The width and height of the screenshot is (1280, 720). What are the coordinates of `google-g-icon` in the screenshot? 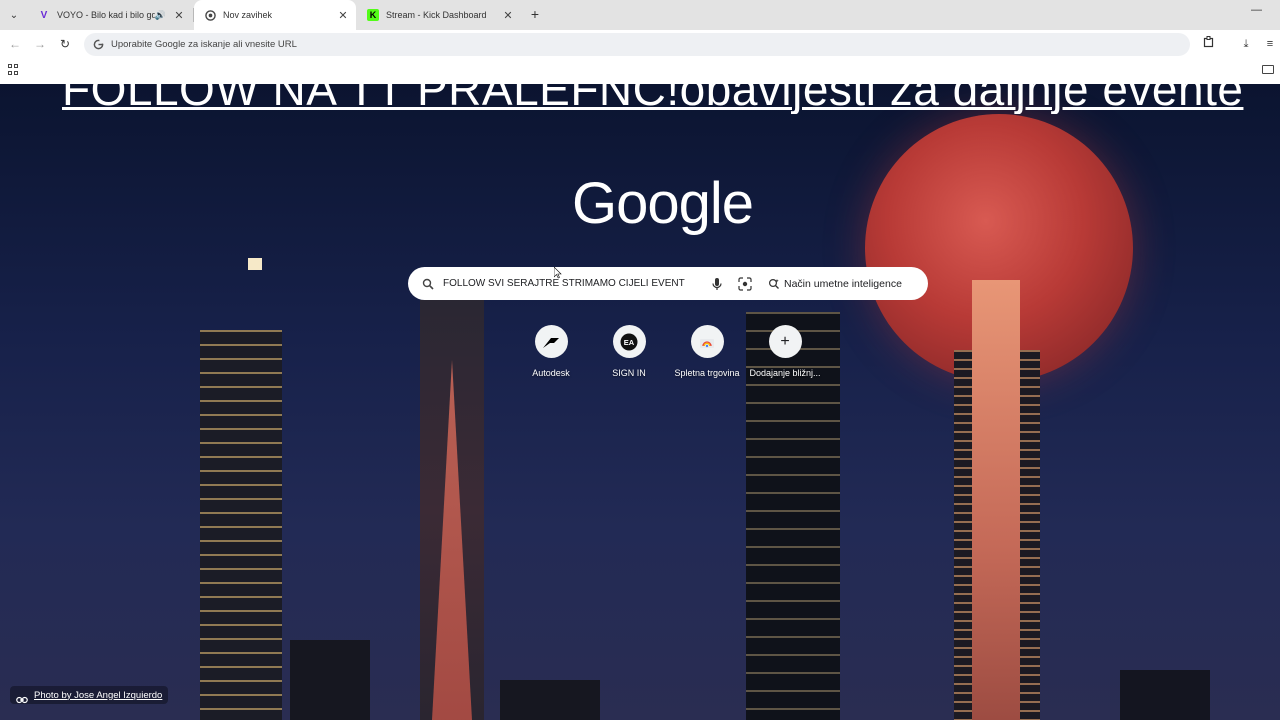 It's located at (98, 45).